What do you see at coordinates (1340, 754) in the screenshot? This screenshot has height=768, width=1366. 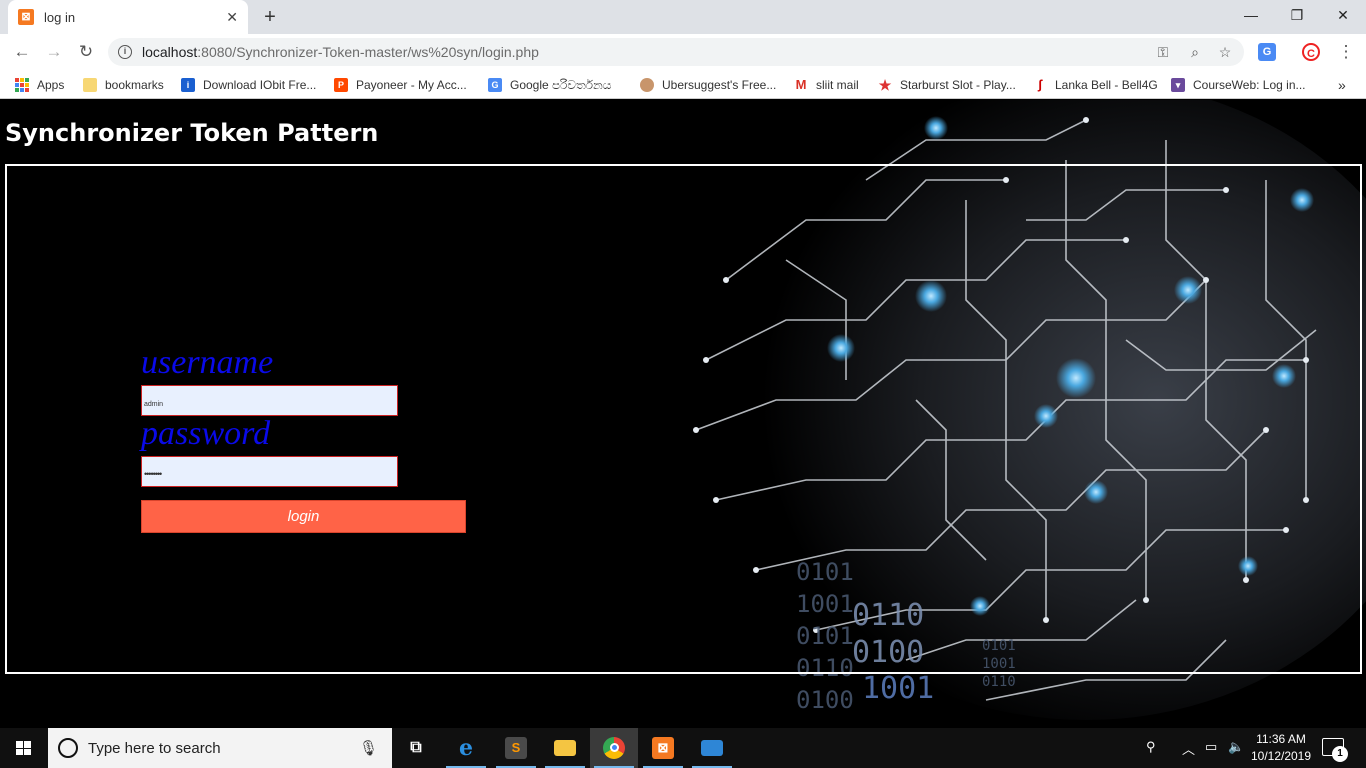 I see `notification-badge: 1` at bounding box center [1340, 754].